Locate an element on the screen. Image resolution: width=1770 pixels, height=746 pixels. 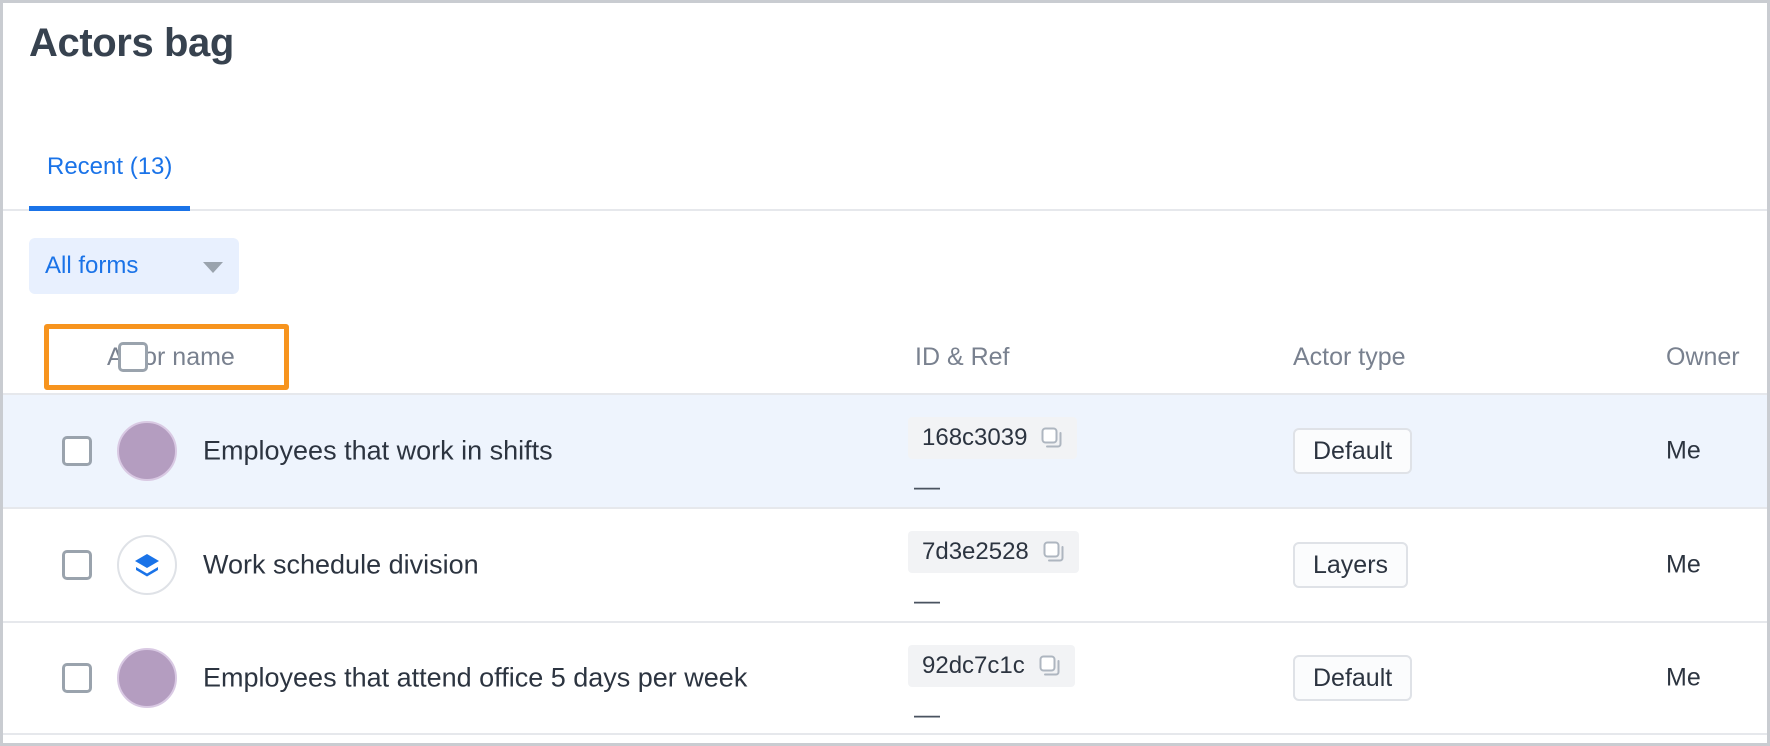
row-id-pill: 7d3e2528 is located at coordinates (993, 552).